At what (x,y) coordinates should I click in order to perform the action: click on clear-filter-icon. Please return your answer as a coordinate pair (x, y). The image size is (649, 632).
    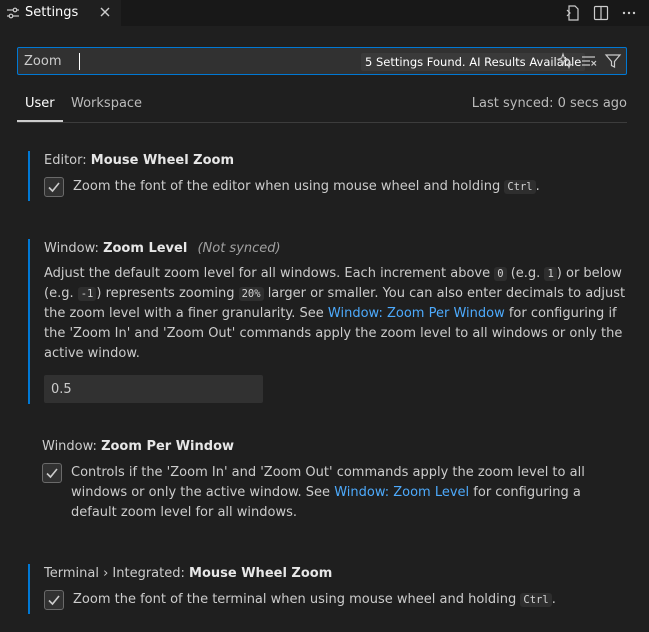
    Looking at the image, I should click on (589, 61).